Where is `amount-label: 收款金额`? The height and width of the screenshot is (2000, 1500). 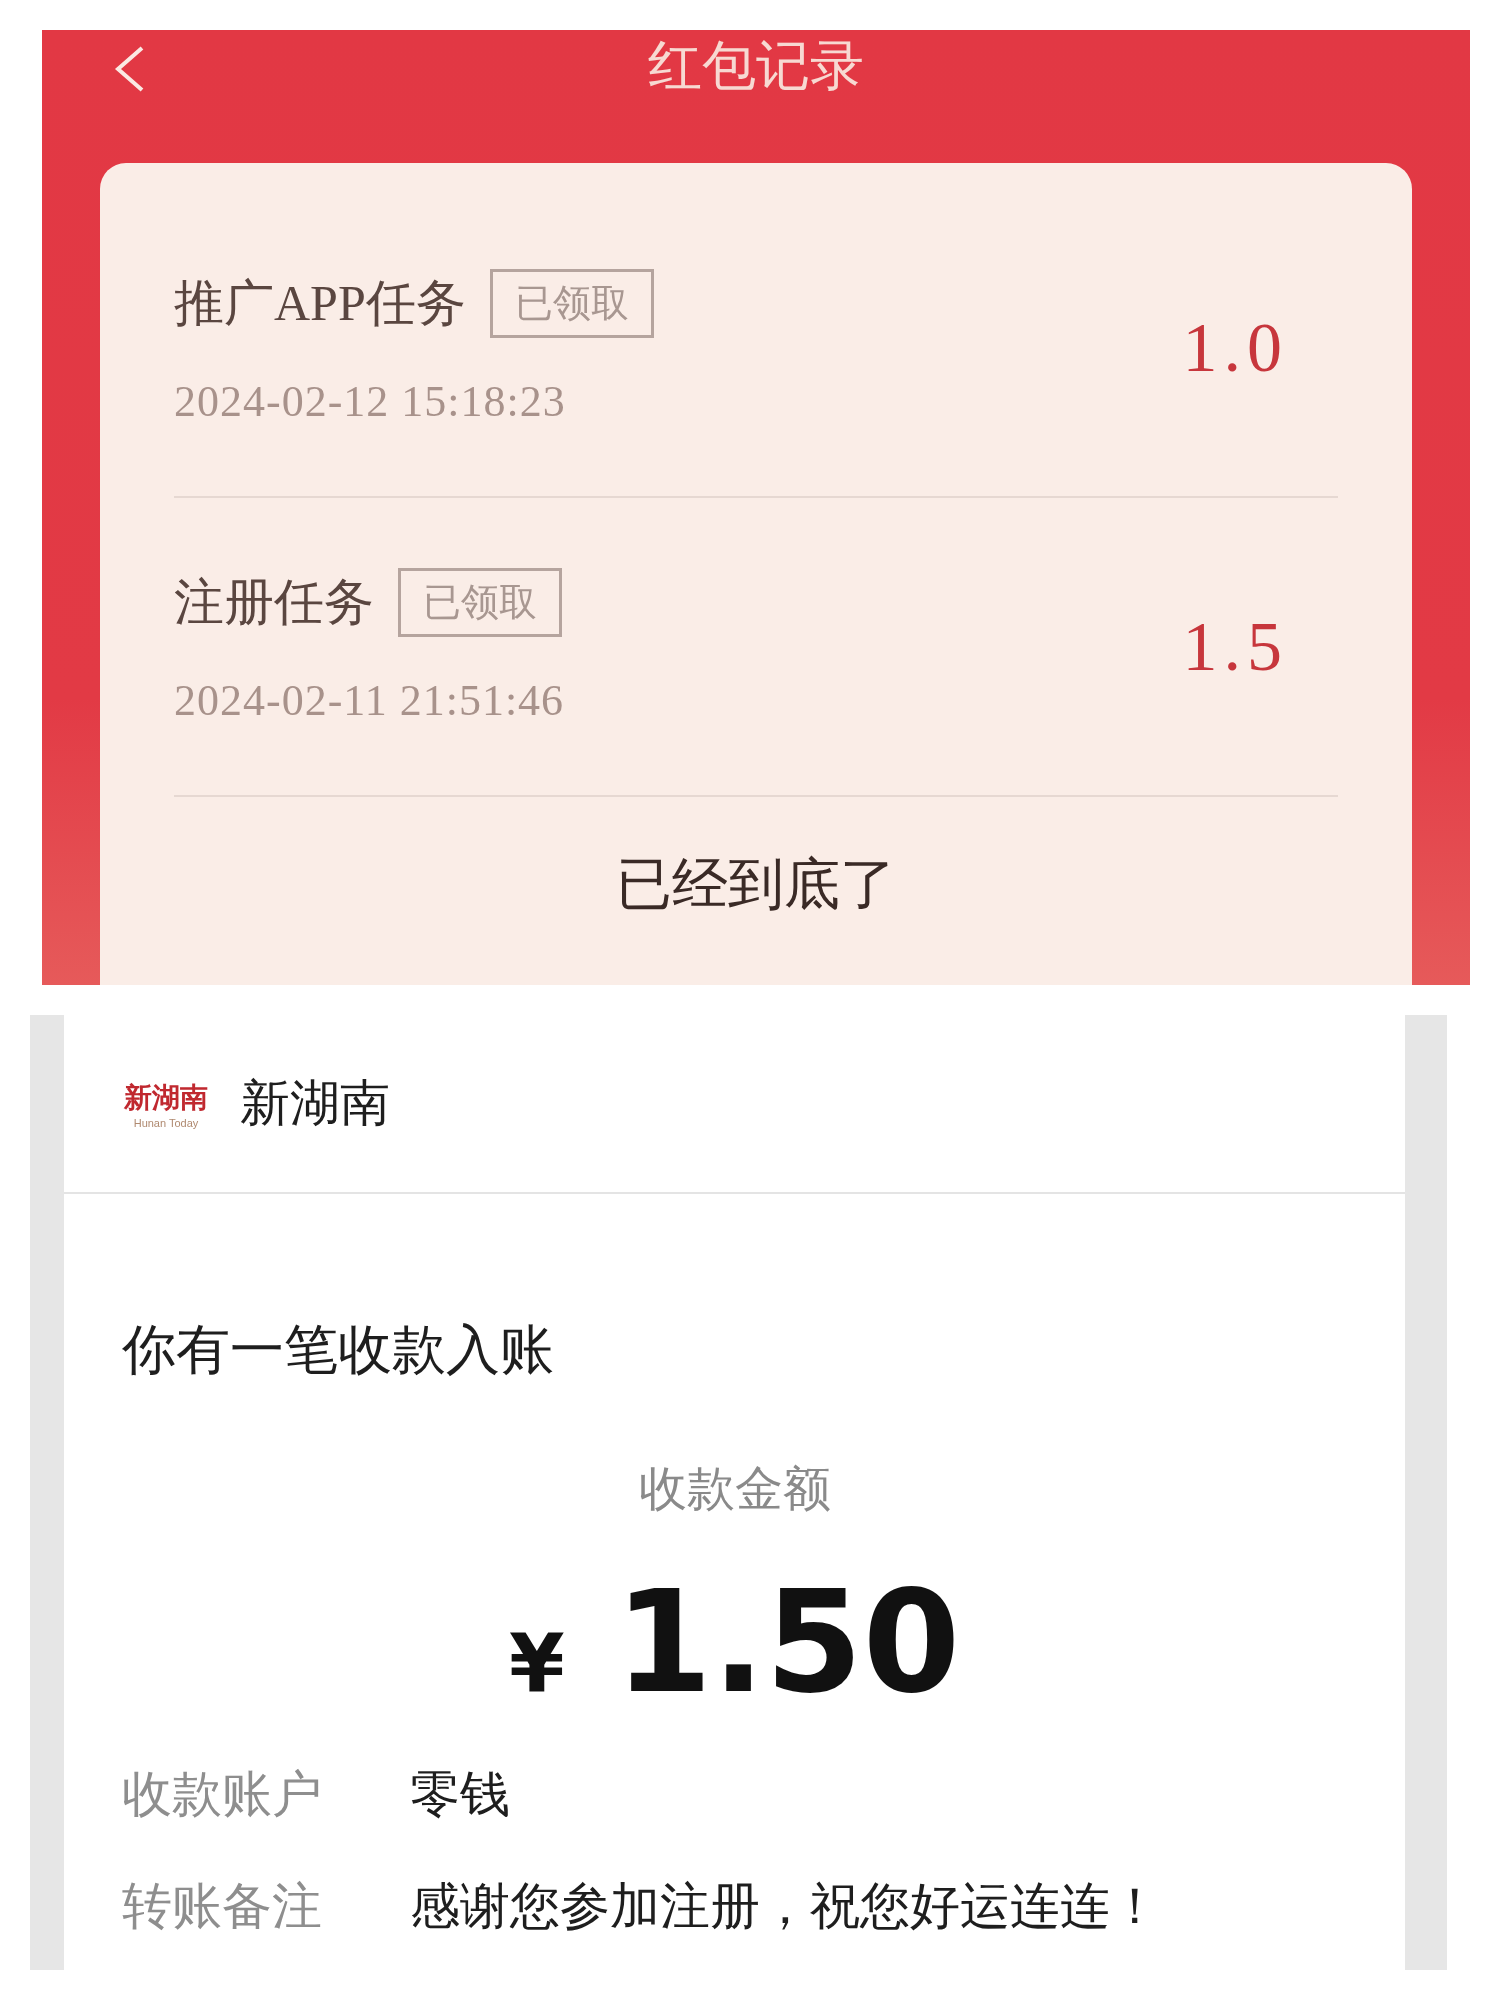 amount-label: 收款金额 is located at coordinates (734, 1488).